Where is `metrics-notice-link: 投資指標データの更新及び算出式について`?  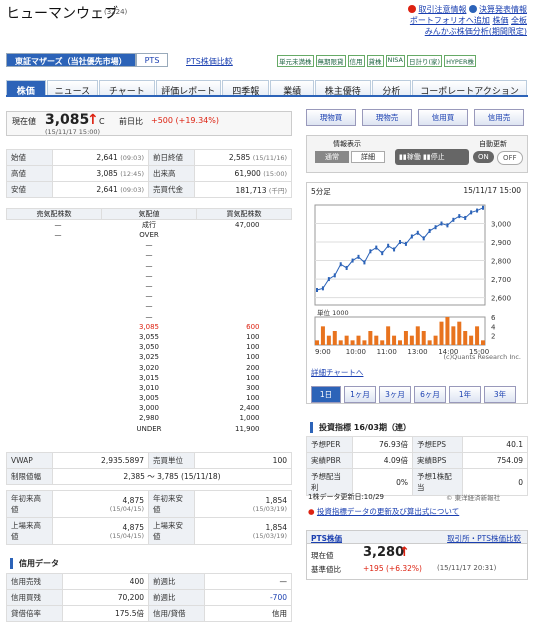 metrics-notice-link: 投資指標データの更新及び算出式について is located at coordinates (388, 511).